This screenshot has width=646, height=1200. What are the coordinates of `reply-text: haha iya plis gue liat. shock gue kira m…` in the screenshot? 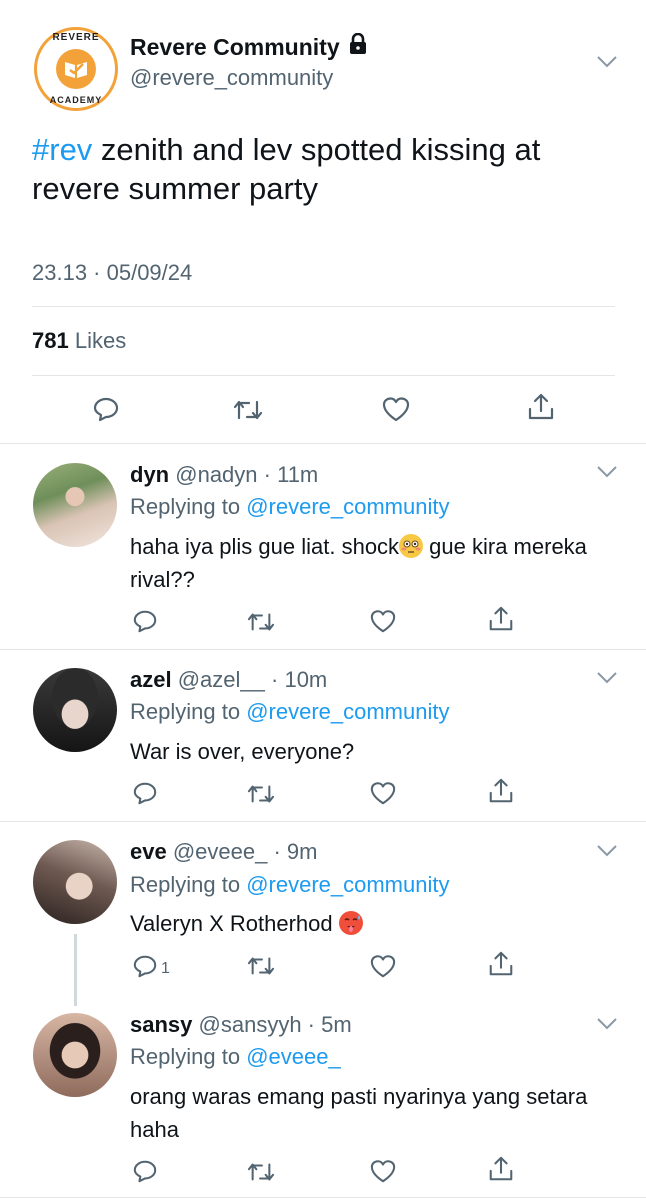 It's located at (370, 563).